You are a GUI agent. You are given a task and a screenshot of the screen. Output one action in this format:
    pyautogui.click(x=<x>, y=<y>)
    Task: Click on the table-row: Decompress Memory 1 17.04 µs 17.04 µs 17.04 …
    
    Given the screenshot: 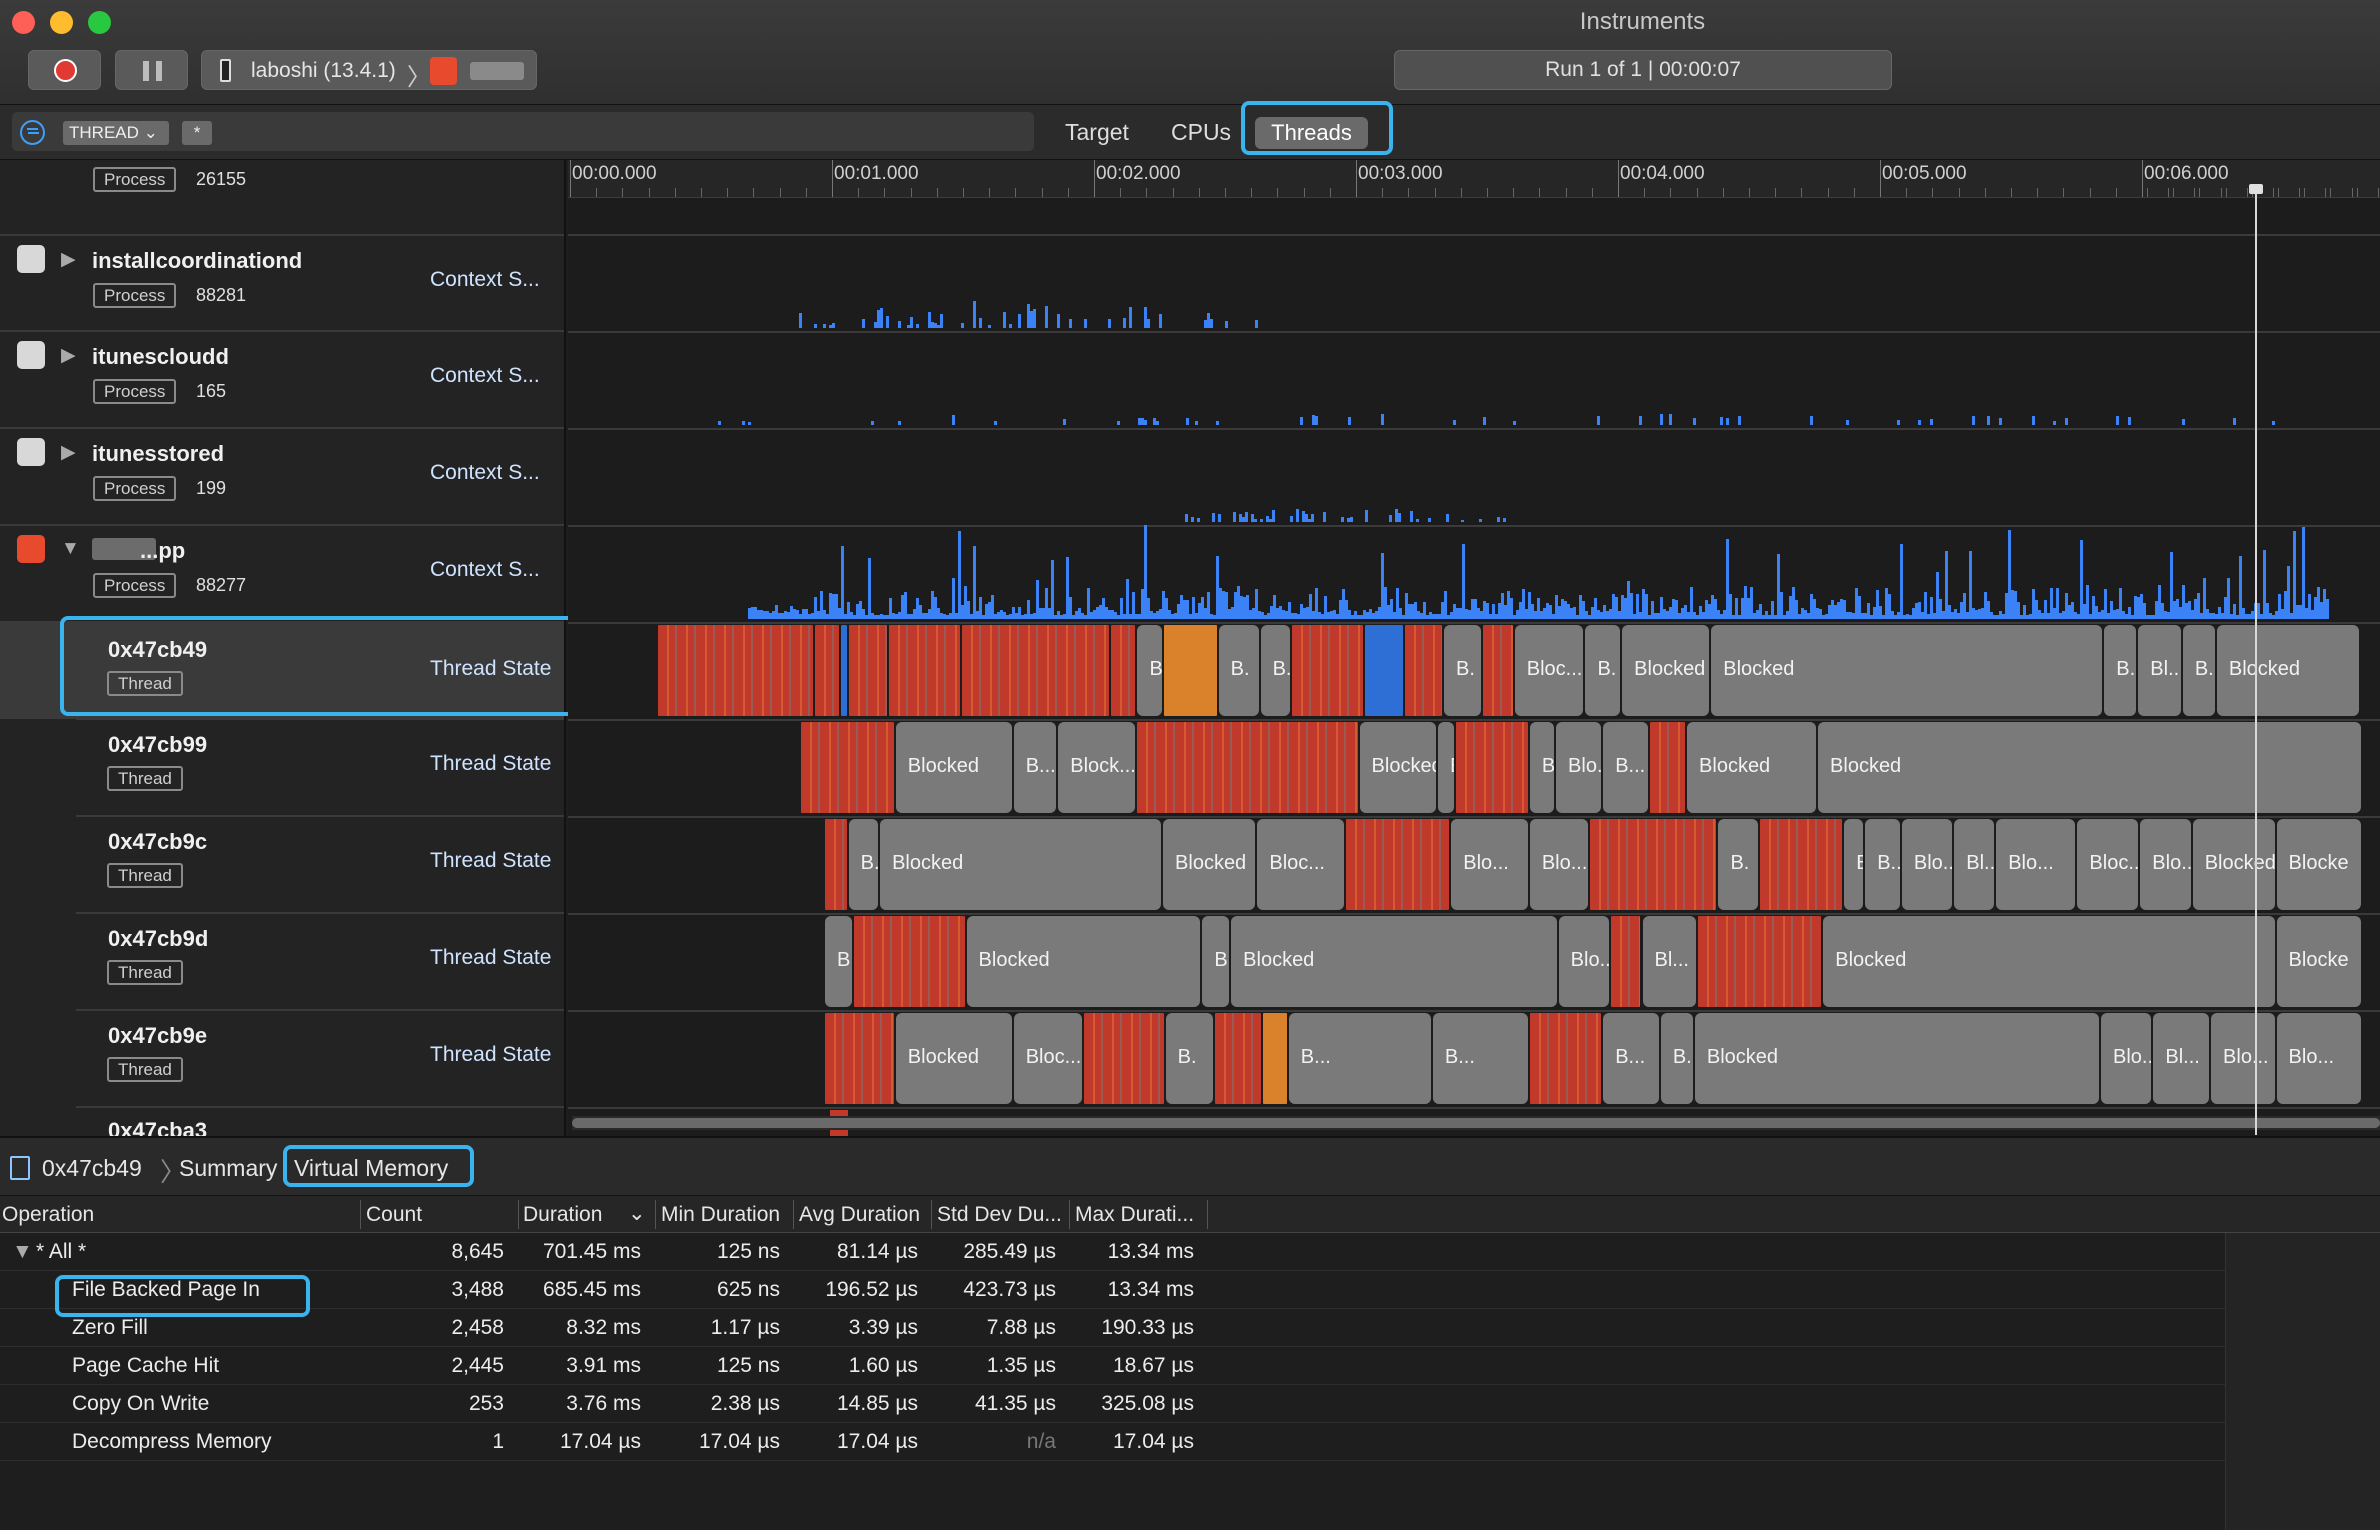 What is the action you would take?
    pyautogui.click(x=1112, y=1442)
    